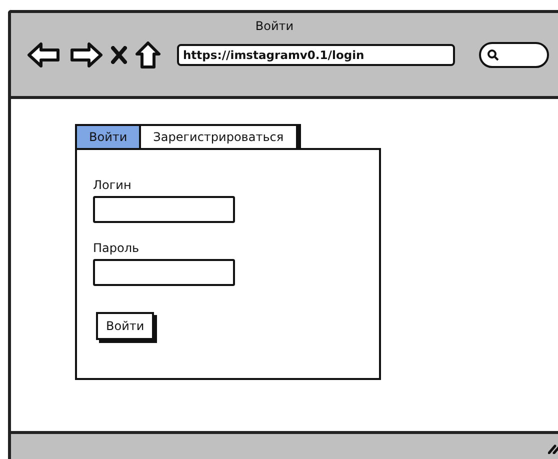 This screenshot has height=459, width=558. What do you see at coordinates (274, 25) in the screenshot?
I see `window-title: Войти` at bounding box center [274, 25].